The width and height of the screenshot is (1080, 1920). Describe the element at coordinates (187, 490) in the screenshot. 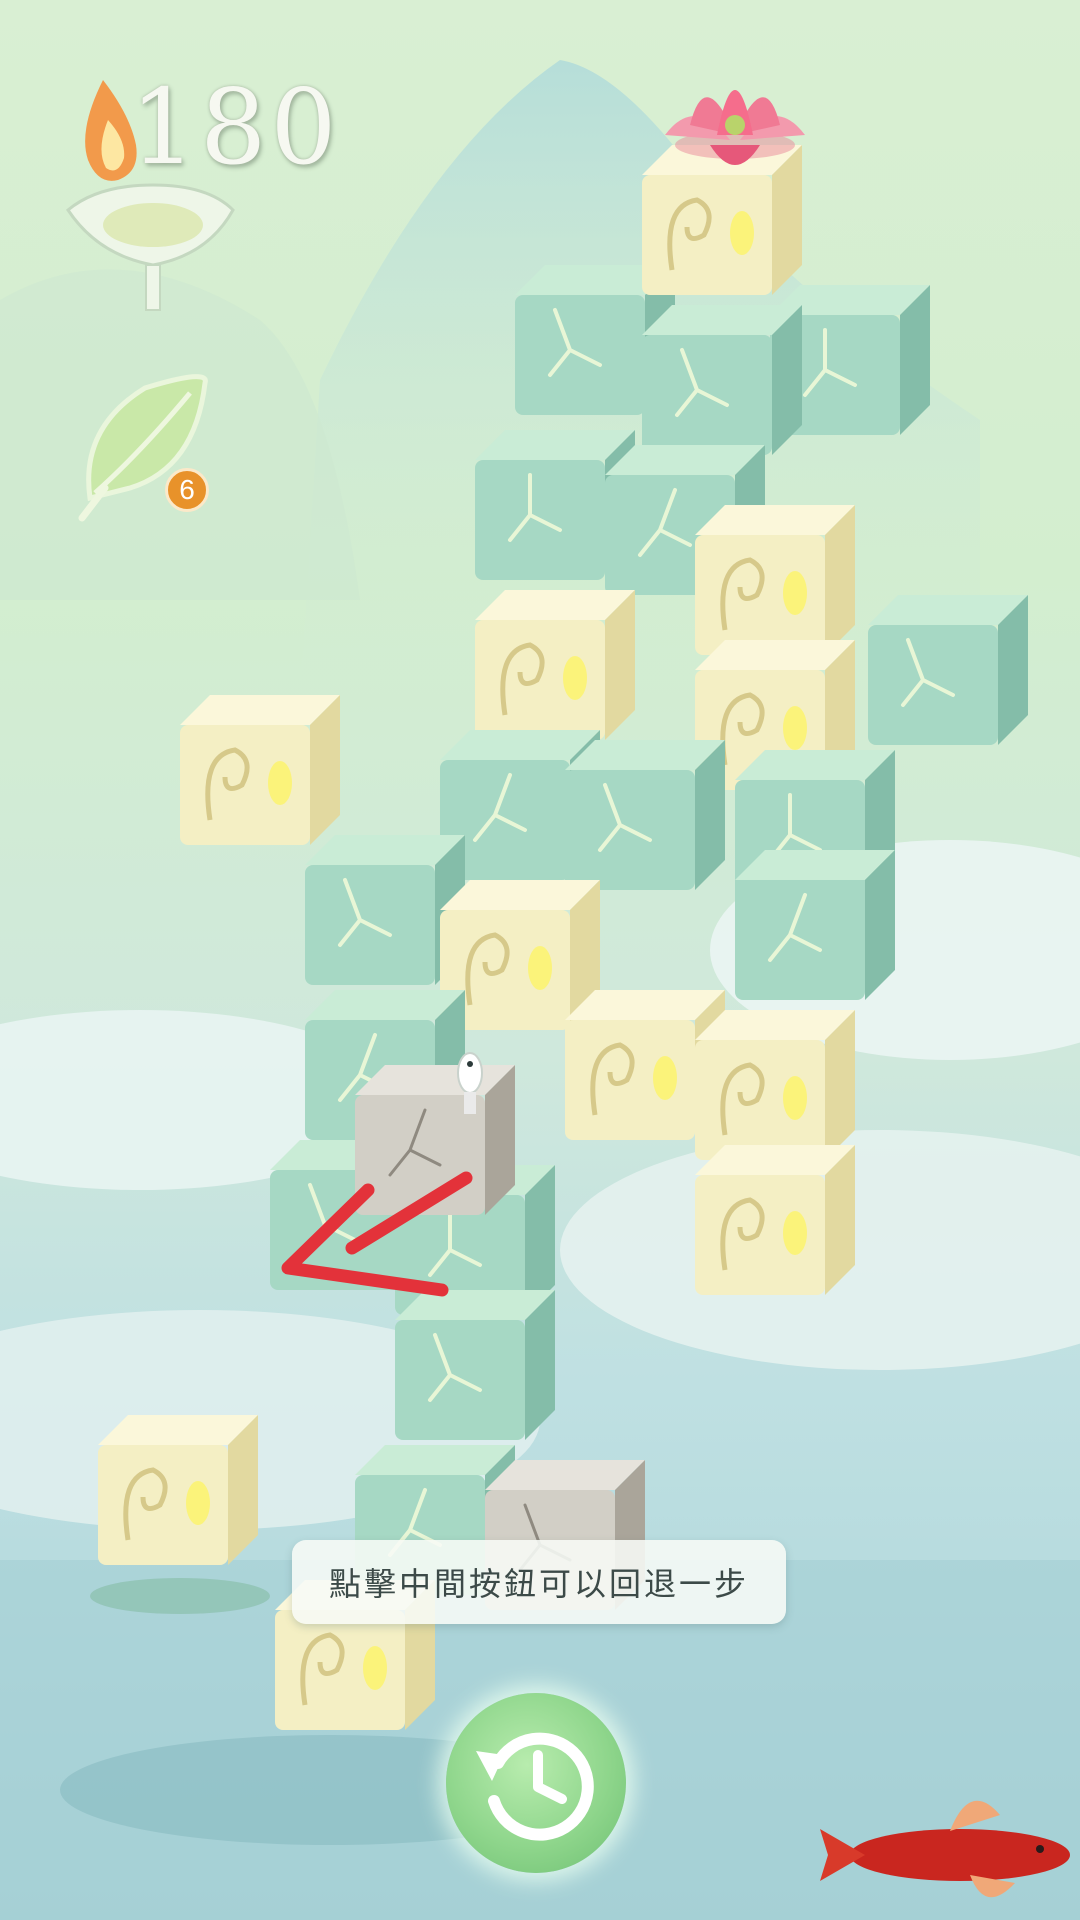

I see `leaf-count-badge: 6` at that location.